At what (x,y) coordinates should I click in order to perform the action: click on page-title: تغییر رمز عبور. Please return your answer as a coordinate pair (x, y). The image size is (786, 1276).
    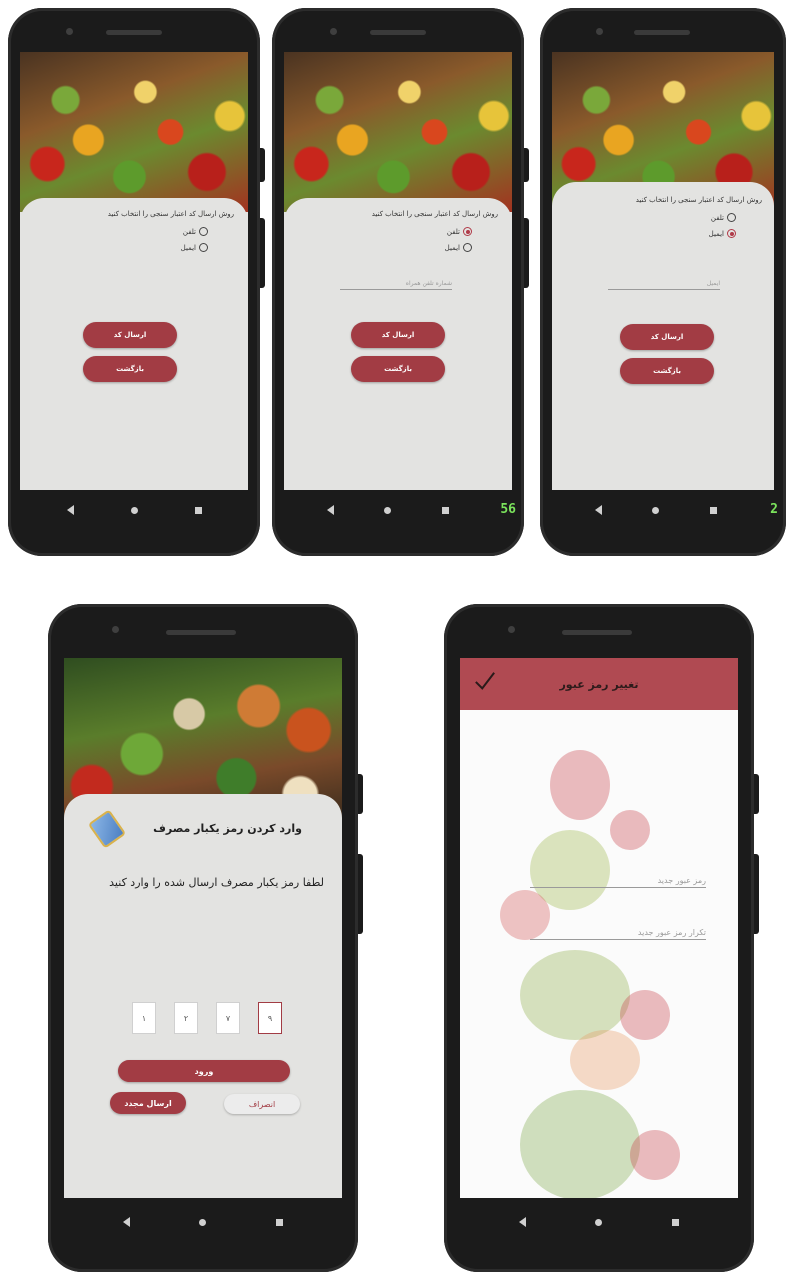
    Looking at the image, I should click on (599, 684).